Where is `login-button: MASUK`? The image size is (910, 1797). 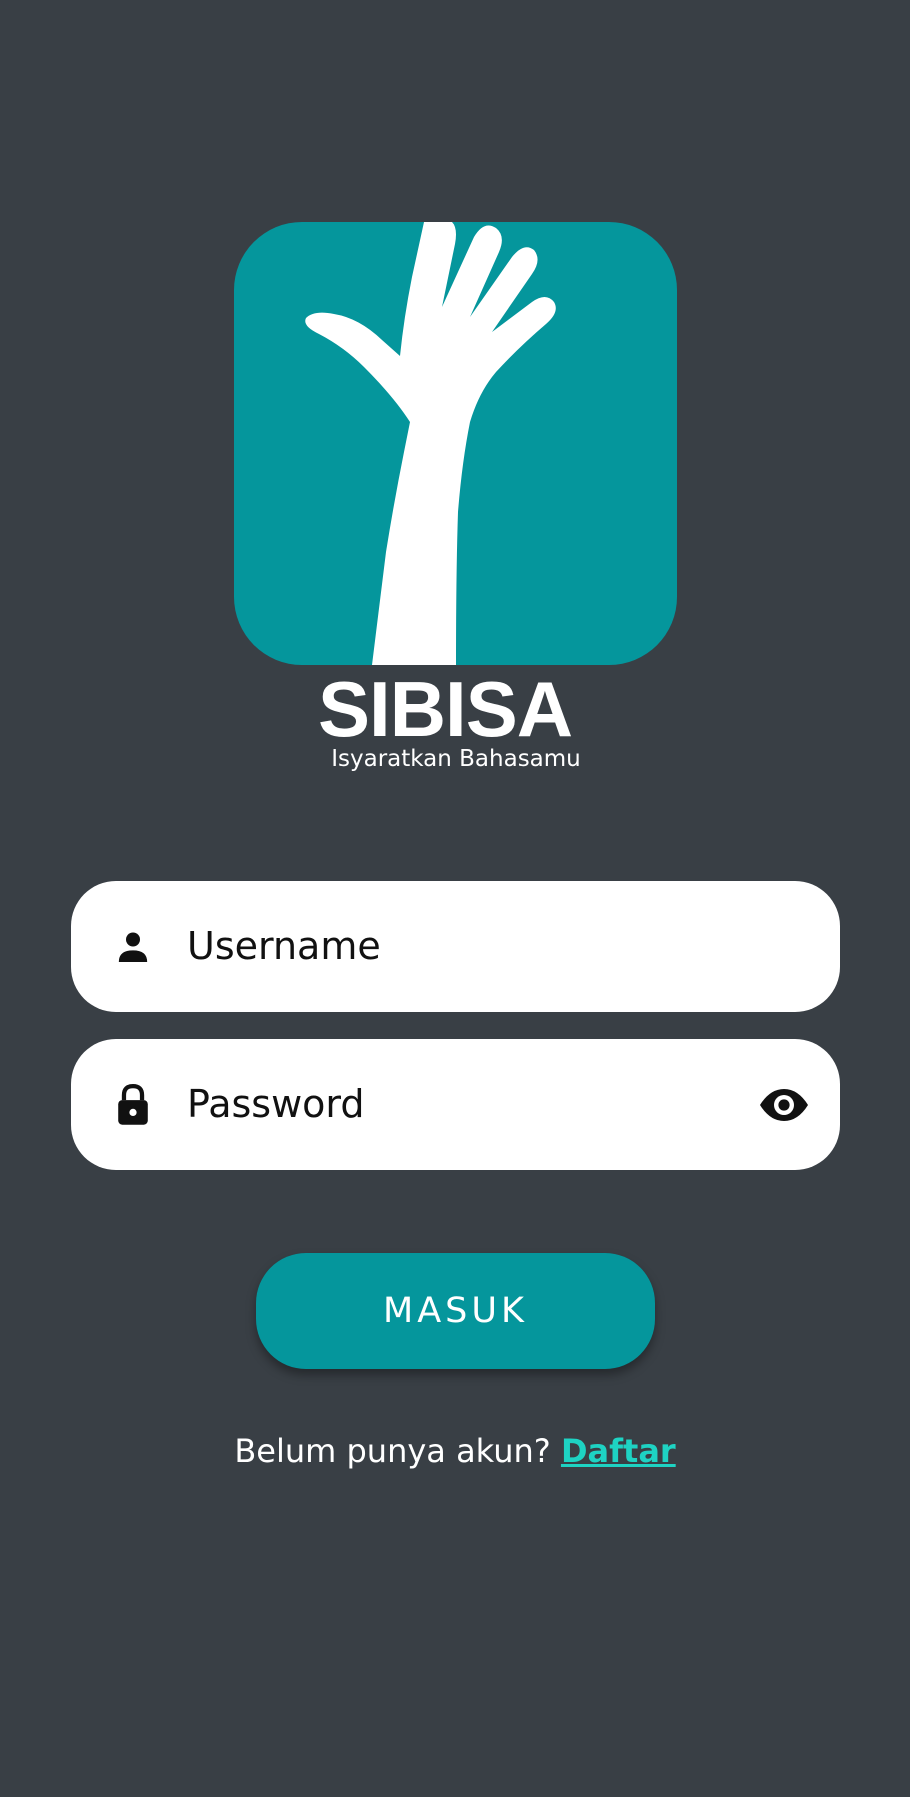 login-button: MASUK is located at coordinates (455, 1311).